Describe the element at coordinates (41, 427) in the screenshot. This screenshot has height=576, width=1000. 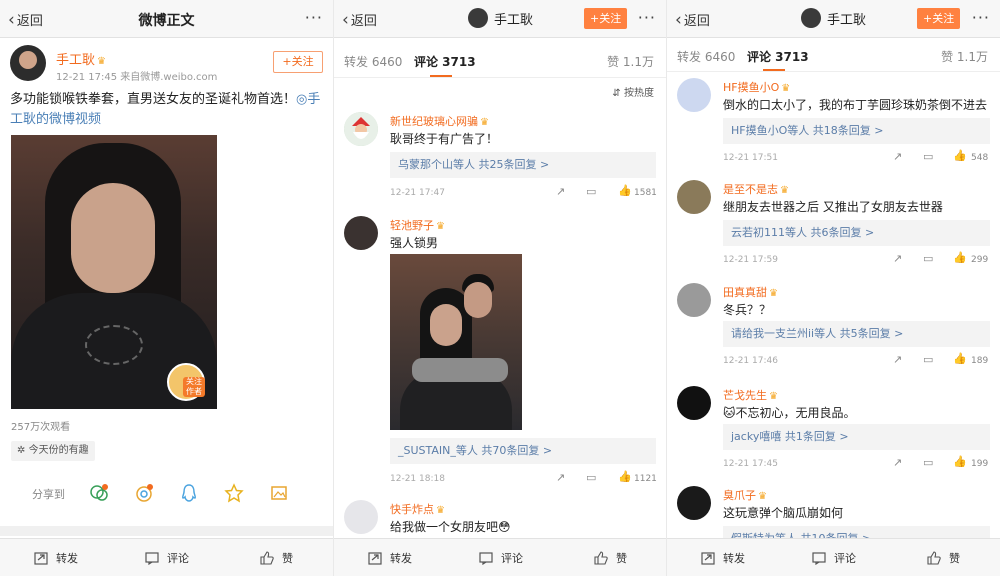
I see `view-count: 257万次观看` at that location.